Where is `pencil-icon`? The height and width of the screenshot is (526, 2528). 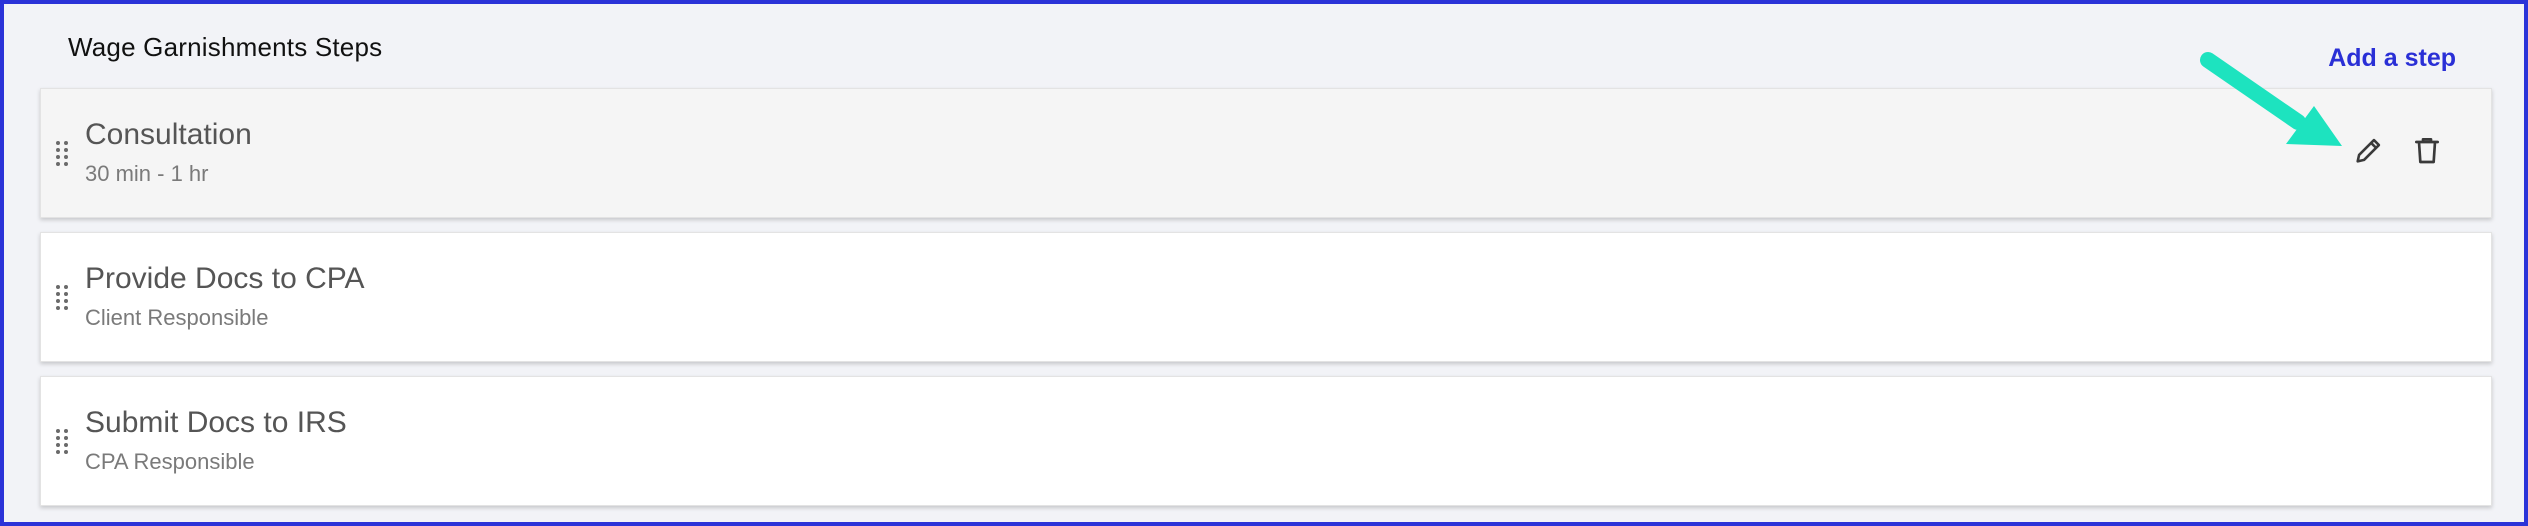 pencil-icon is located at coordinates (2369, 150).